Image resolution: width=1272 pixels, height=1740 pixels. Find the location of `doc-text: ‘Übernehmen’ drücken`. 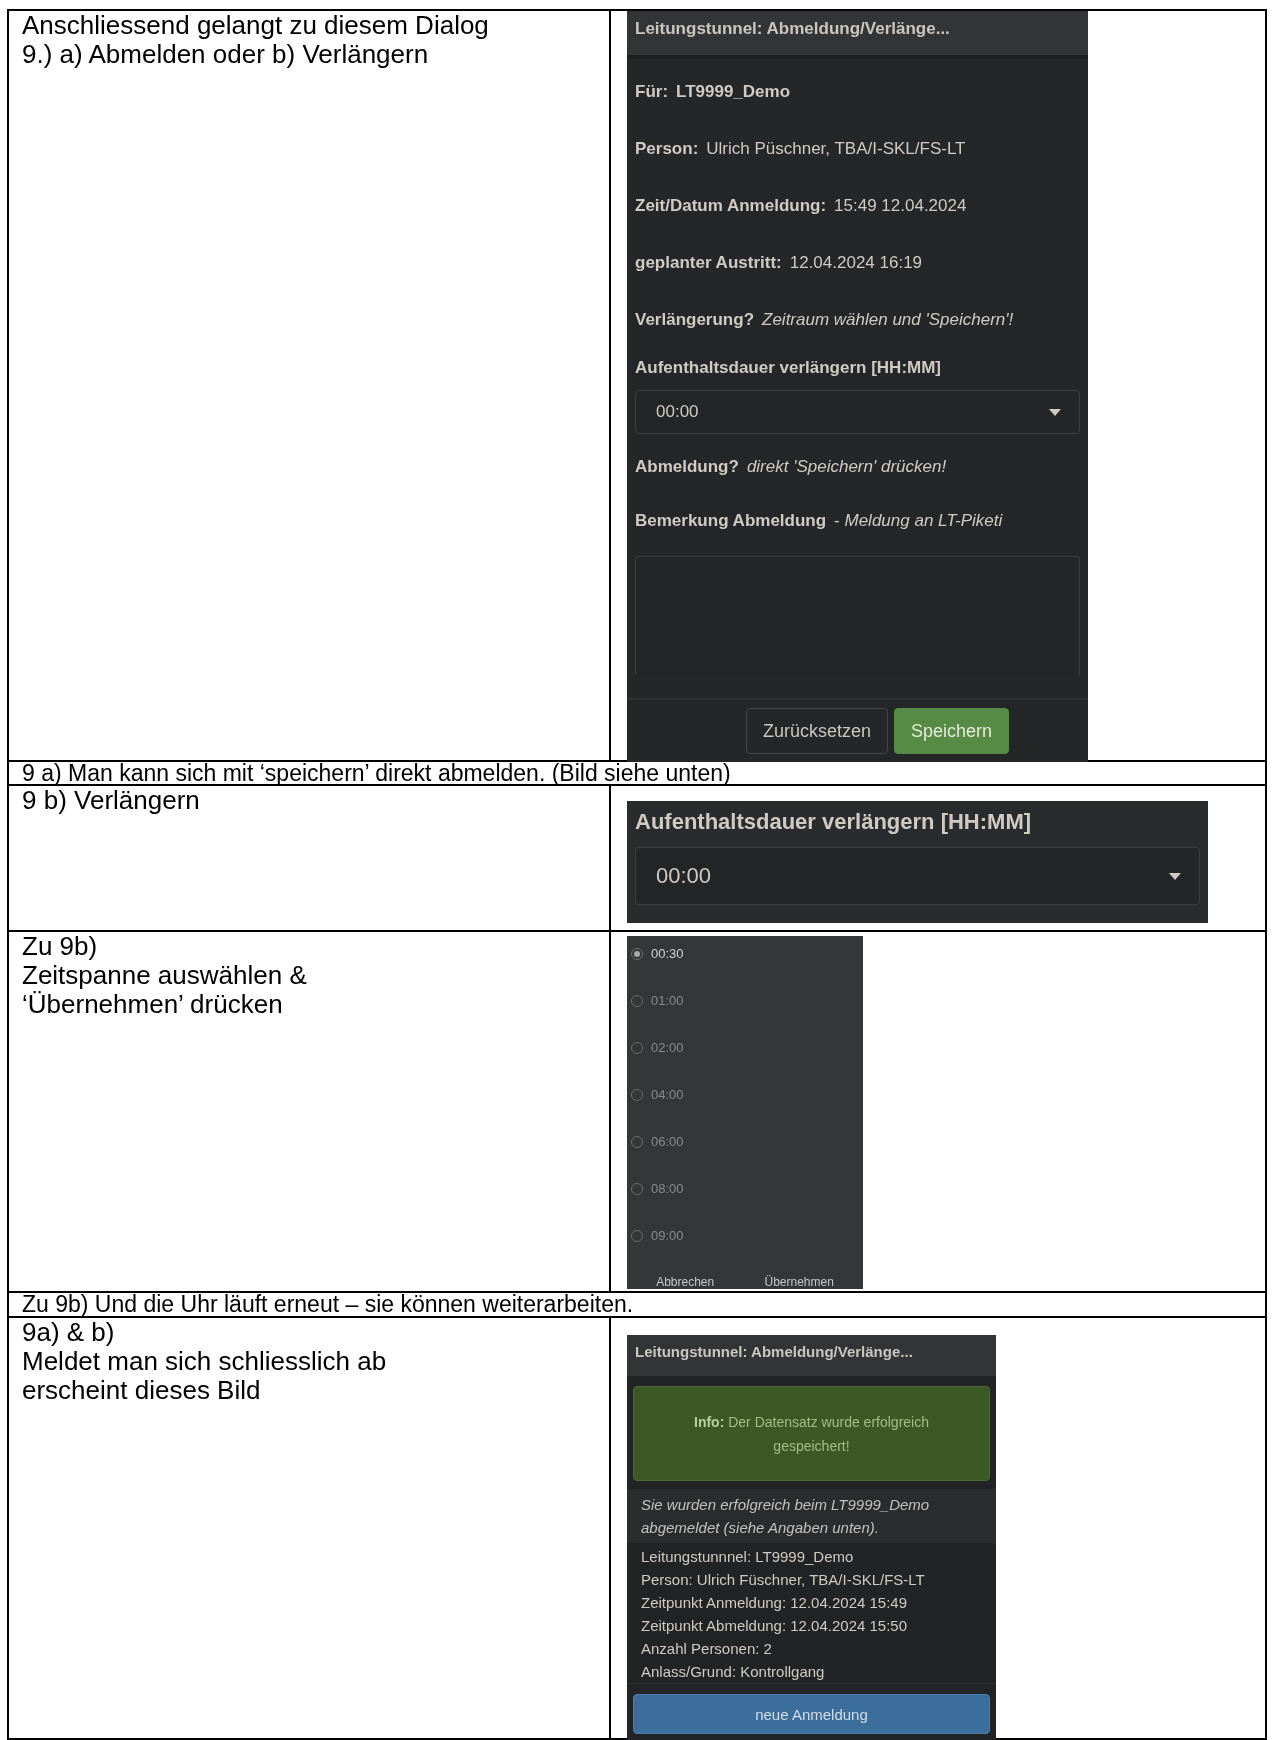

doc-text: ‘Übernehmen’ drücken is located at coordinates (153, 1004).